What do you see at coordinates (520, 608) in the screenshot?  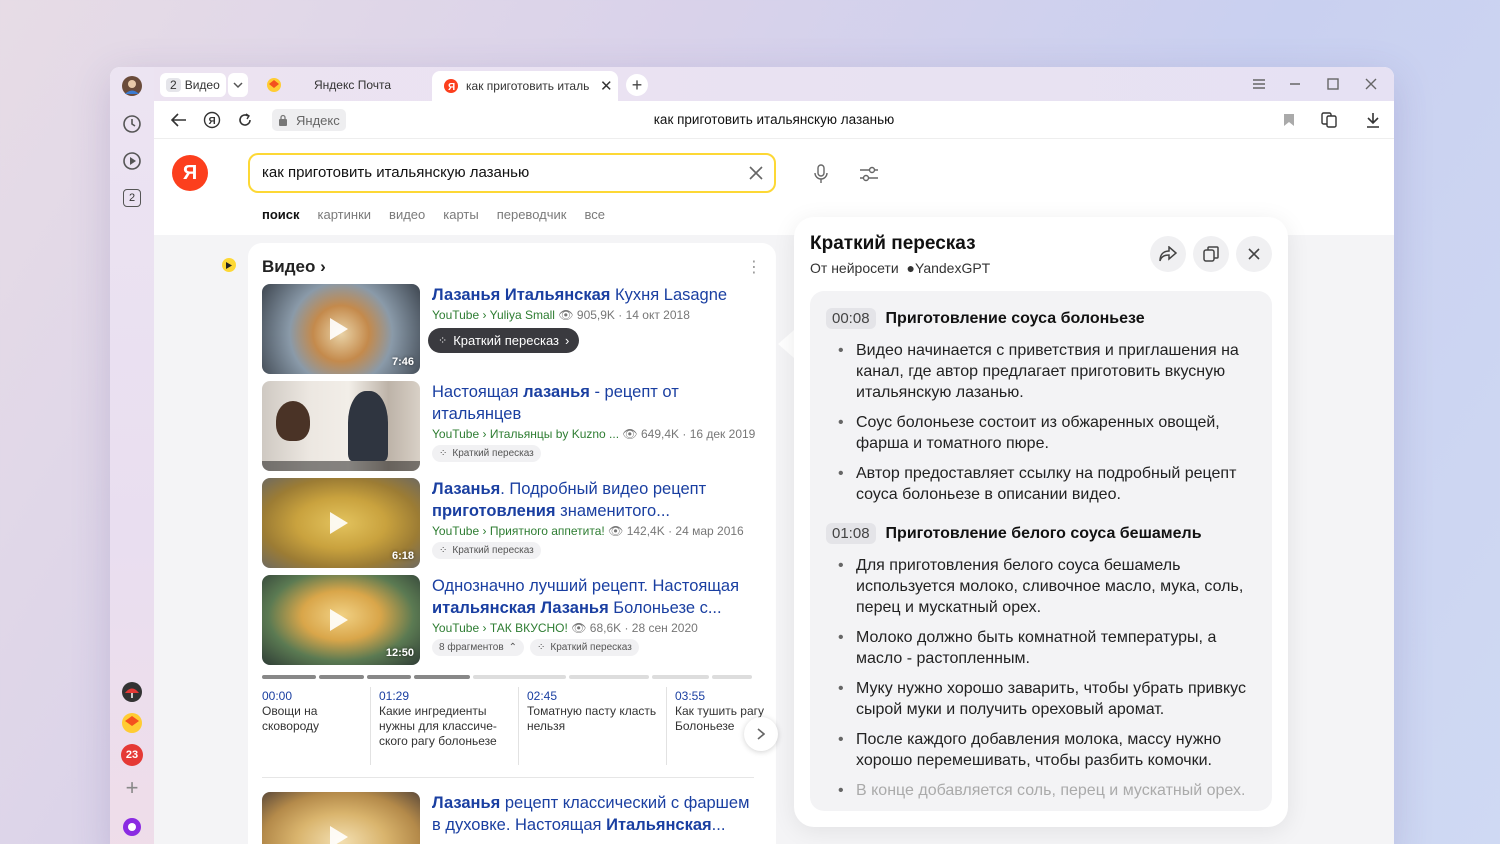 I see `video-title-bold: итальянская Лазанья` at bounding box center [520, 608].